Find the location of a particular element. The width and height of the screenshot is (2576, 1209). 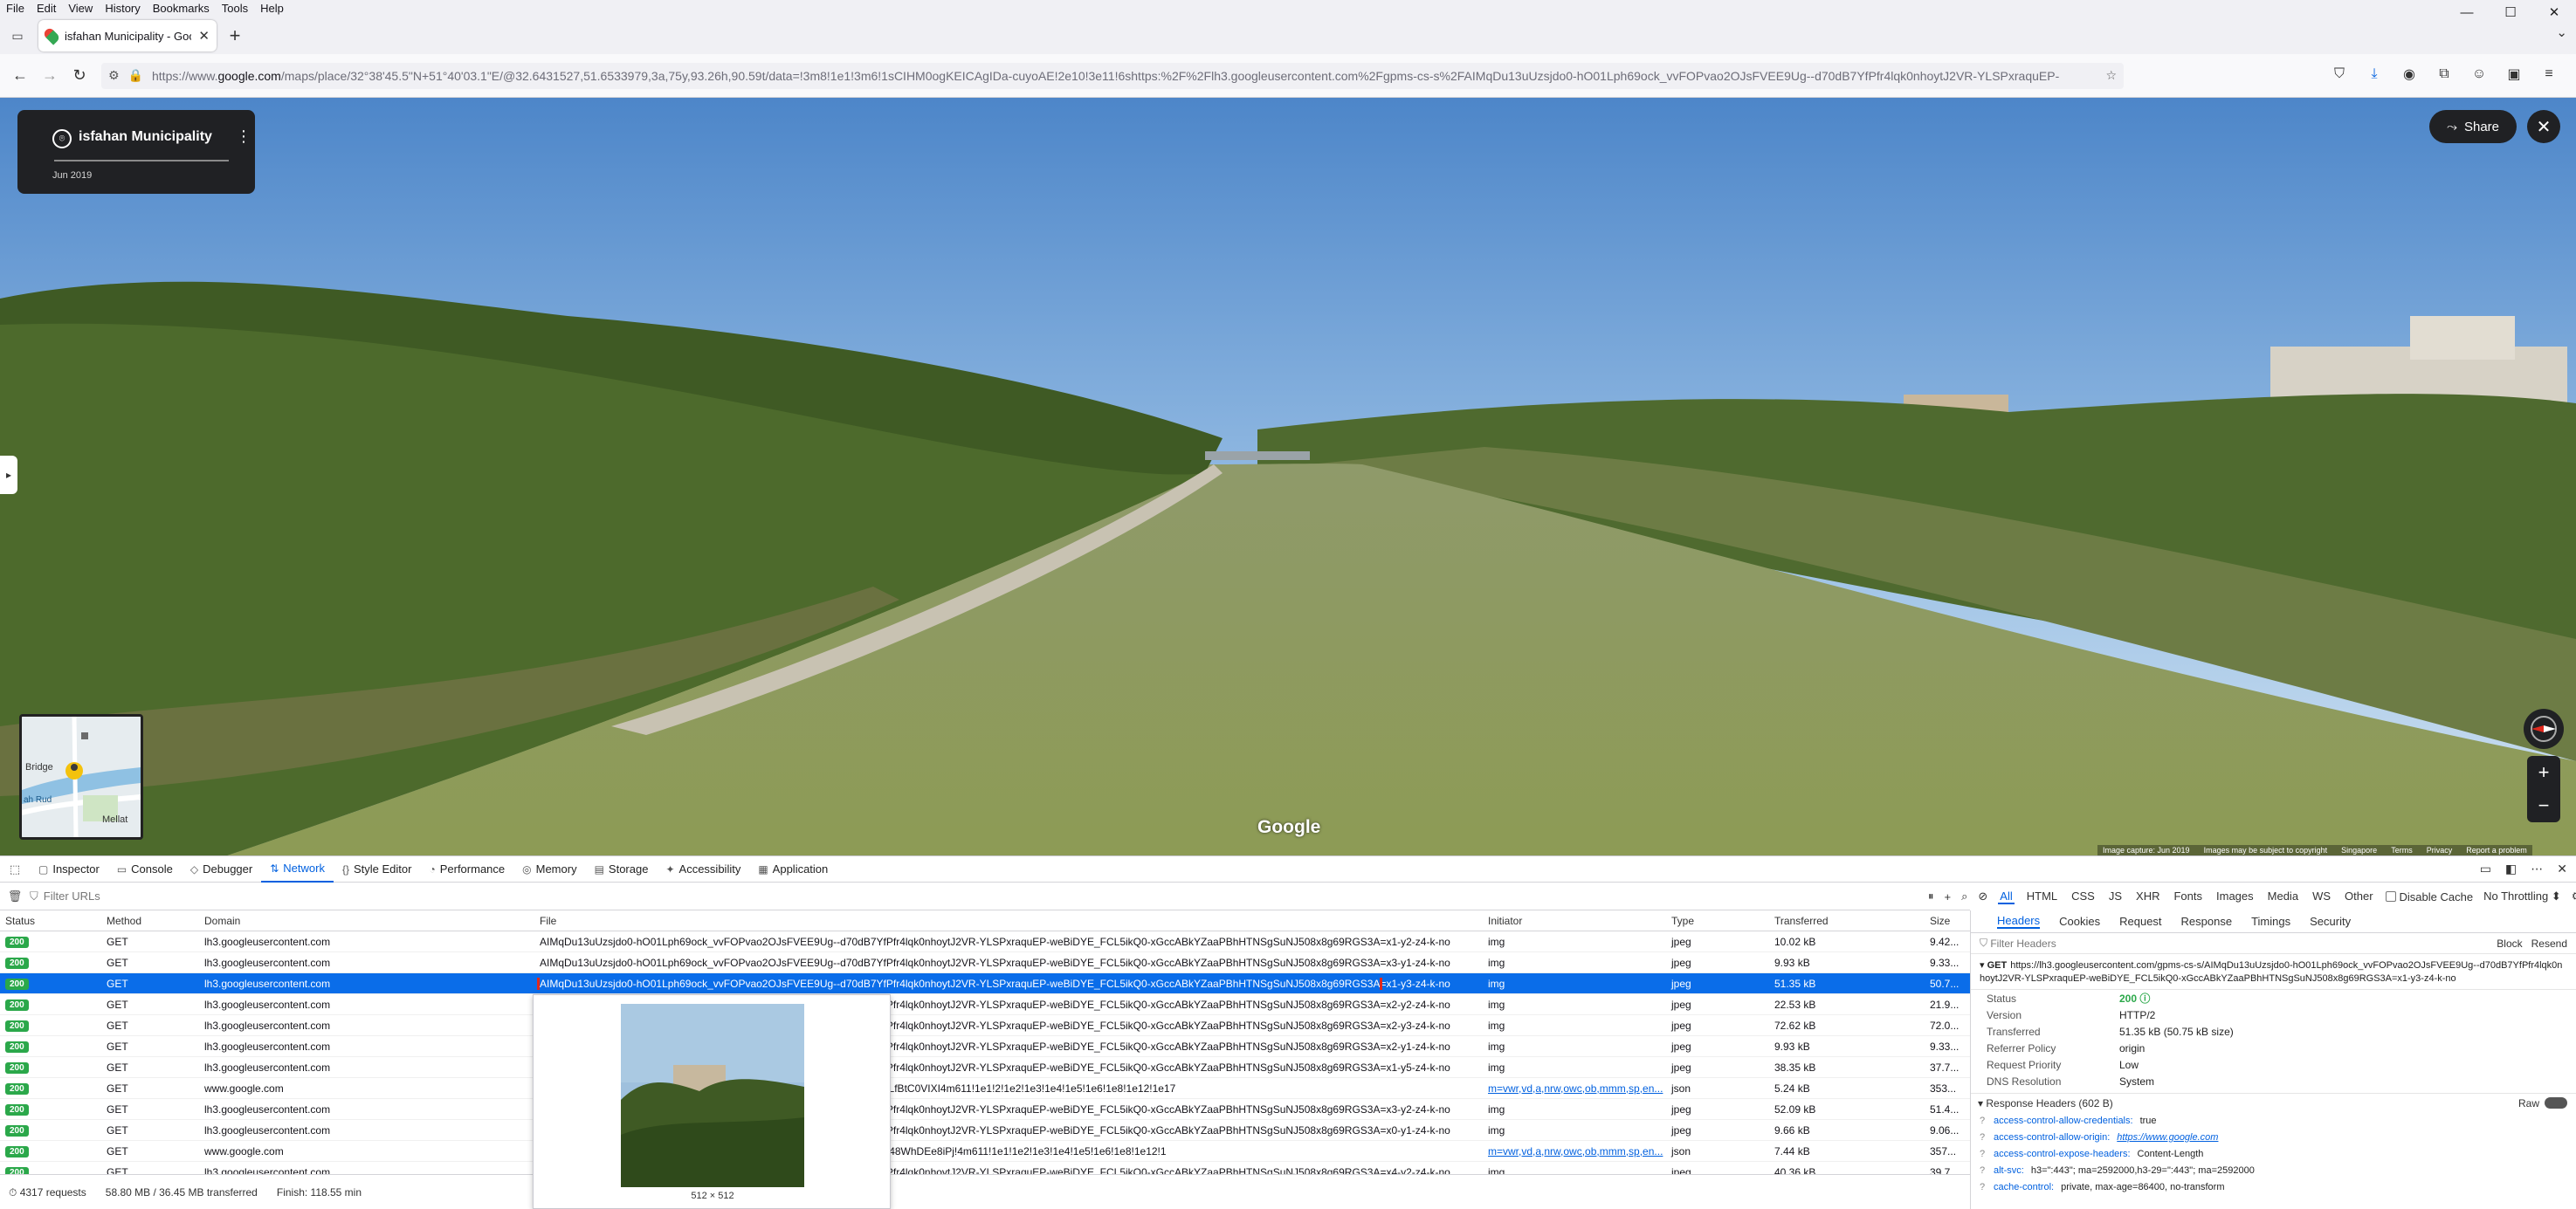

reload-icon: ↻ is located at coordinates (79, 76).